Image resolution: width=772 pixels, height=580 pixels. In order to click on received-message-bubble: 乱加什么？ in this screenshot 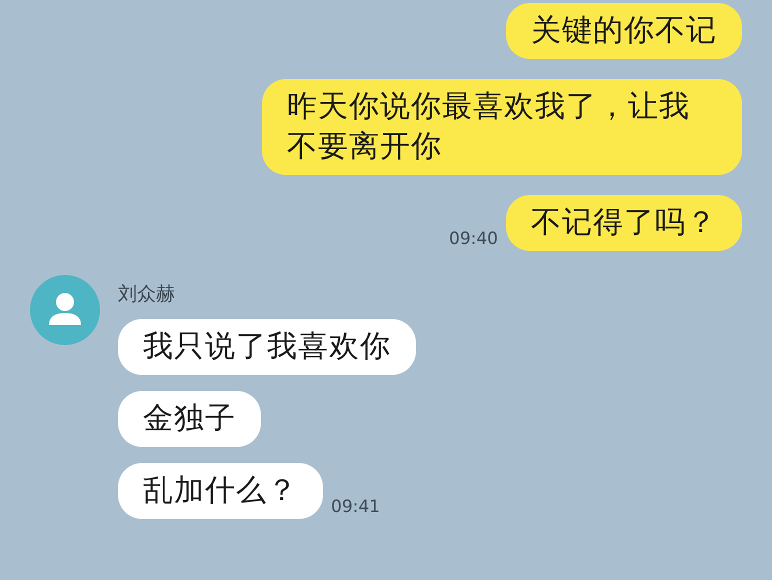, I will do `click(220, 491)`.